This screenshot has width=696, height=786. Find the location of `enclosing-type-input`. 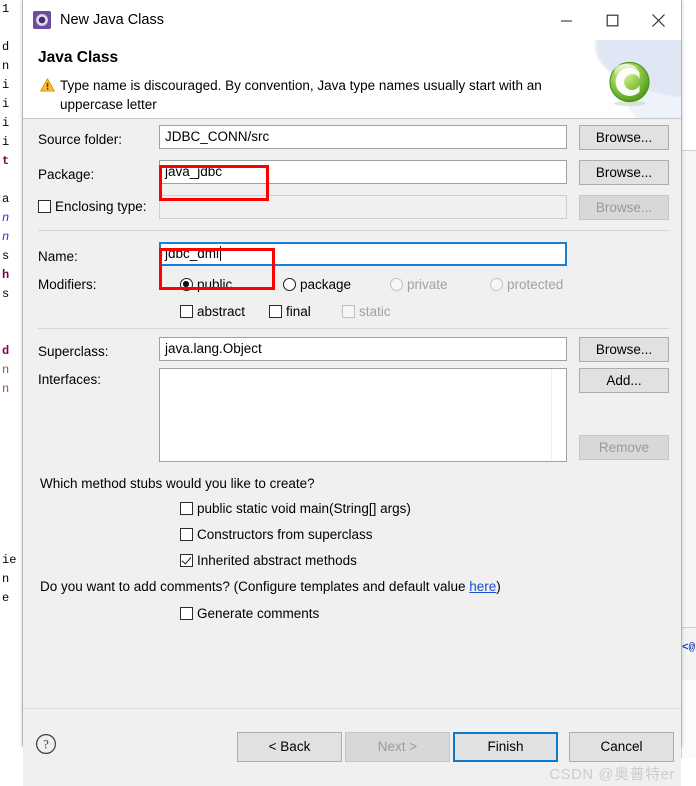

enclosing-type-input is located at coordinates (363, 207).